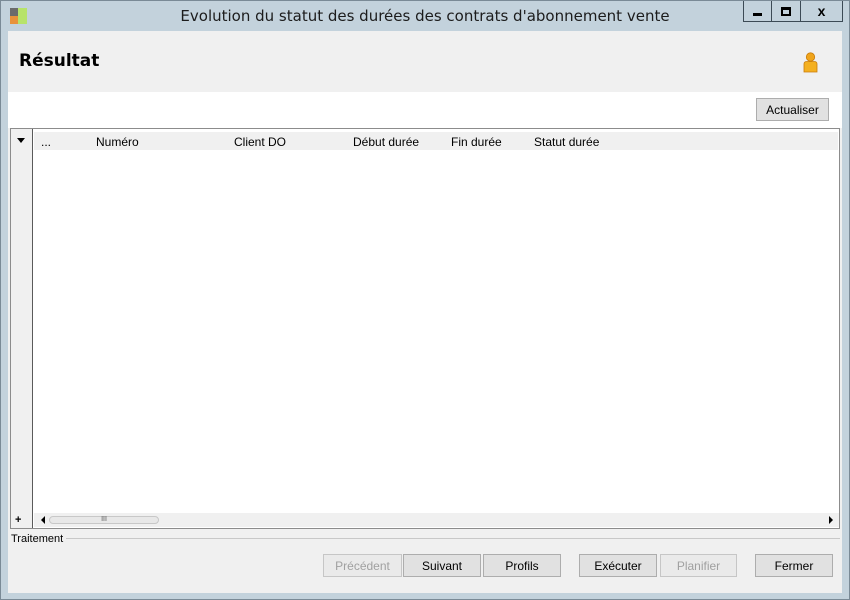 This screenshot has height=600, width=850. What do you see at coordinates (117, 142) in the screenshot?
I see `column-header-number: Numéro` at bounding box center [117, 142].